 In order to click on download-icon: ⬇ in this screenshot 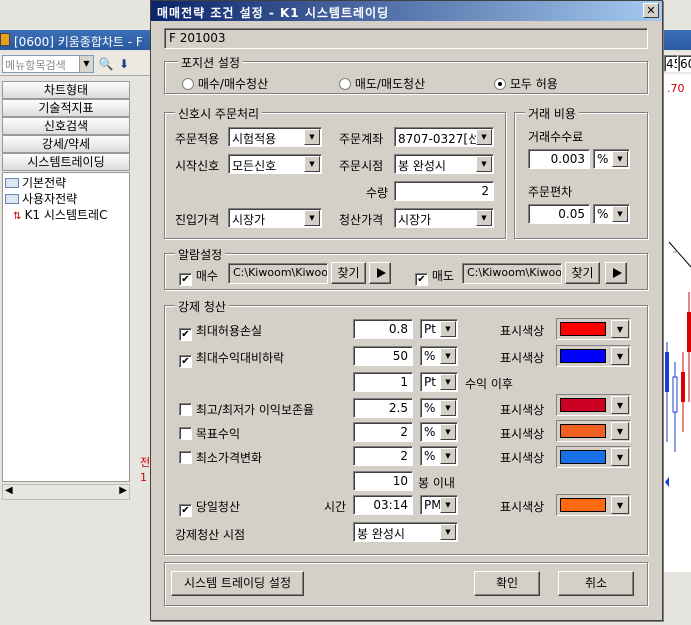, I will do `click(124, 64)`.